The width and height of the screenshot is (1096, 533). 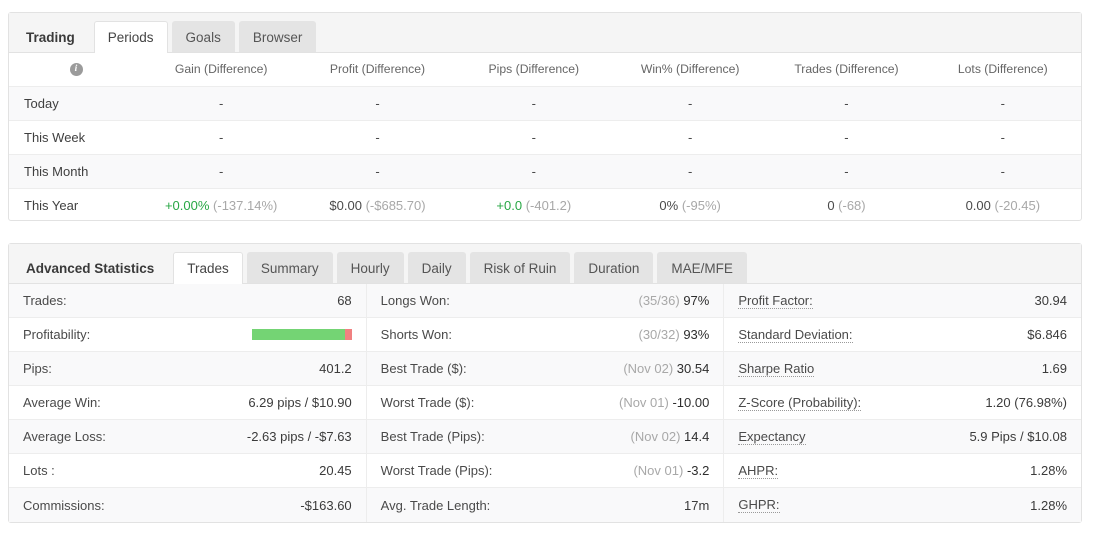 I want to click on statistics-tab-summary: Summary, so click(x=289, y=267).